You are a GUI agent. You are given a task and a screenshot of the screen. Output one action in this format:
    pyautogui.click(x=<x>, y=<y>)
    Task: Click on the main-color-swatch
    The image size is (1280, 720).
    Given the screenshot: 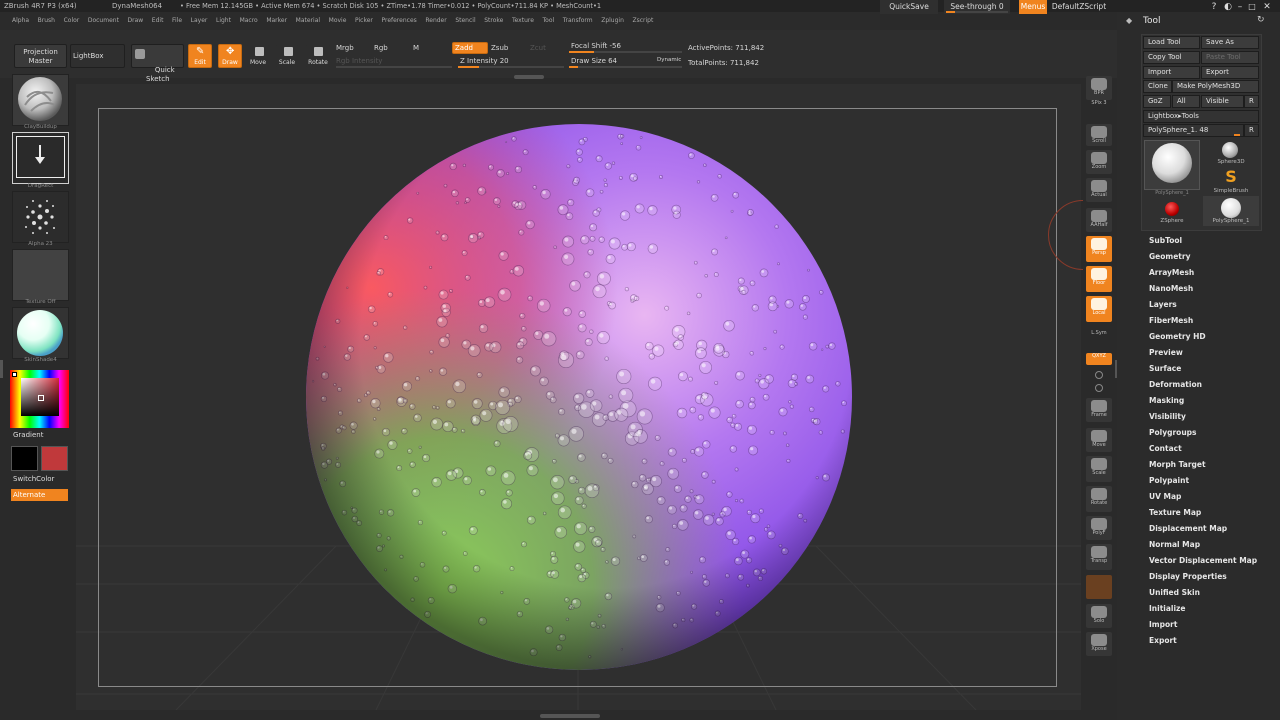 What is the action you would take?
    pyautogui.click(x=24, y=458)
    